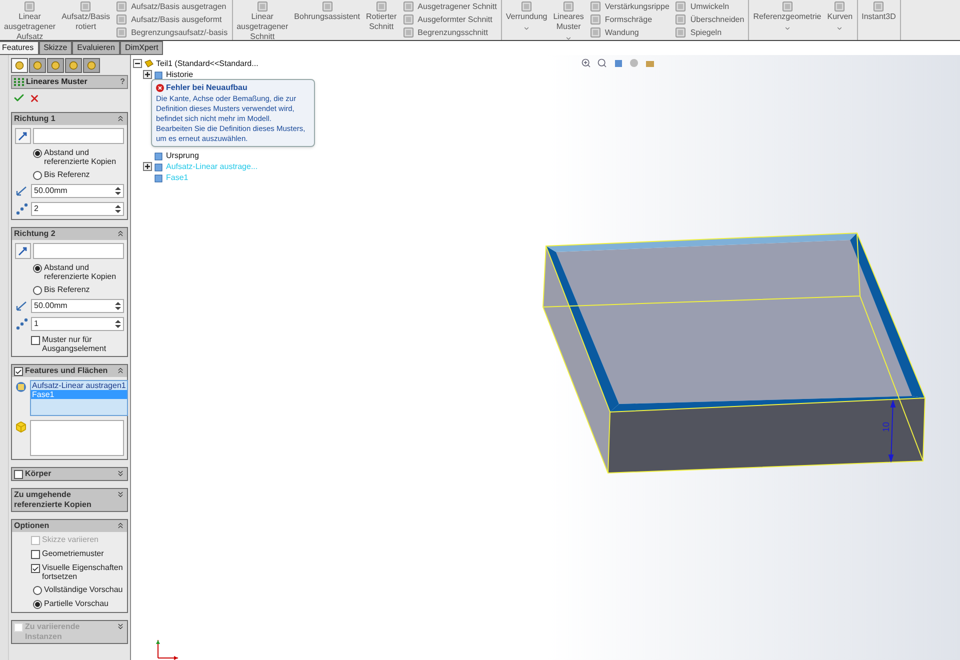  Describe the element at coordinates (840, 22) in the screenshot. I see `ribbon-button: Kurven` at that location.